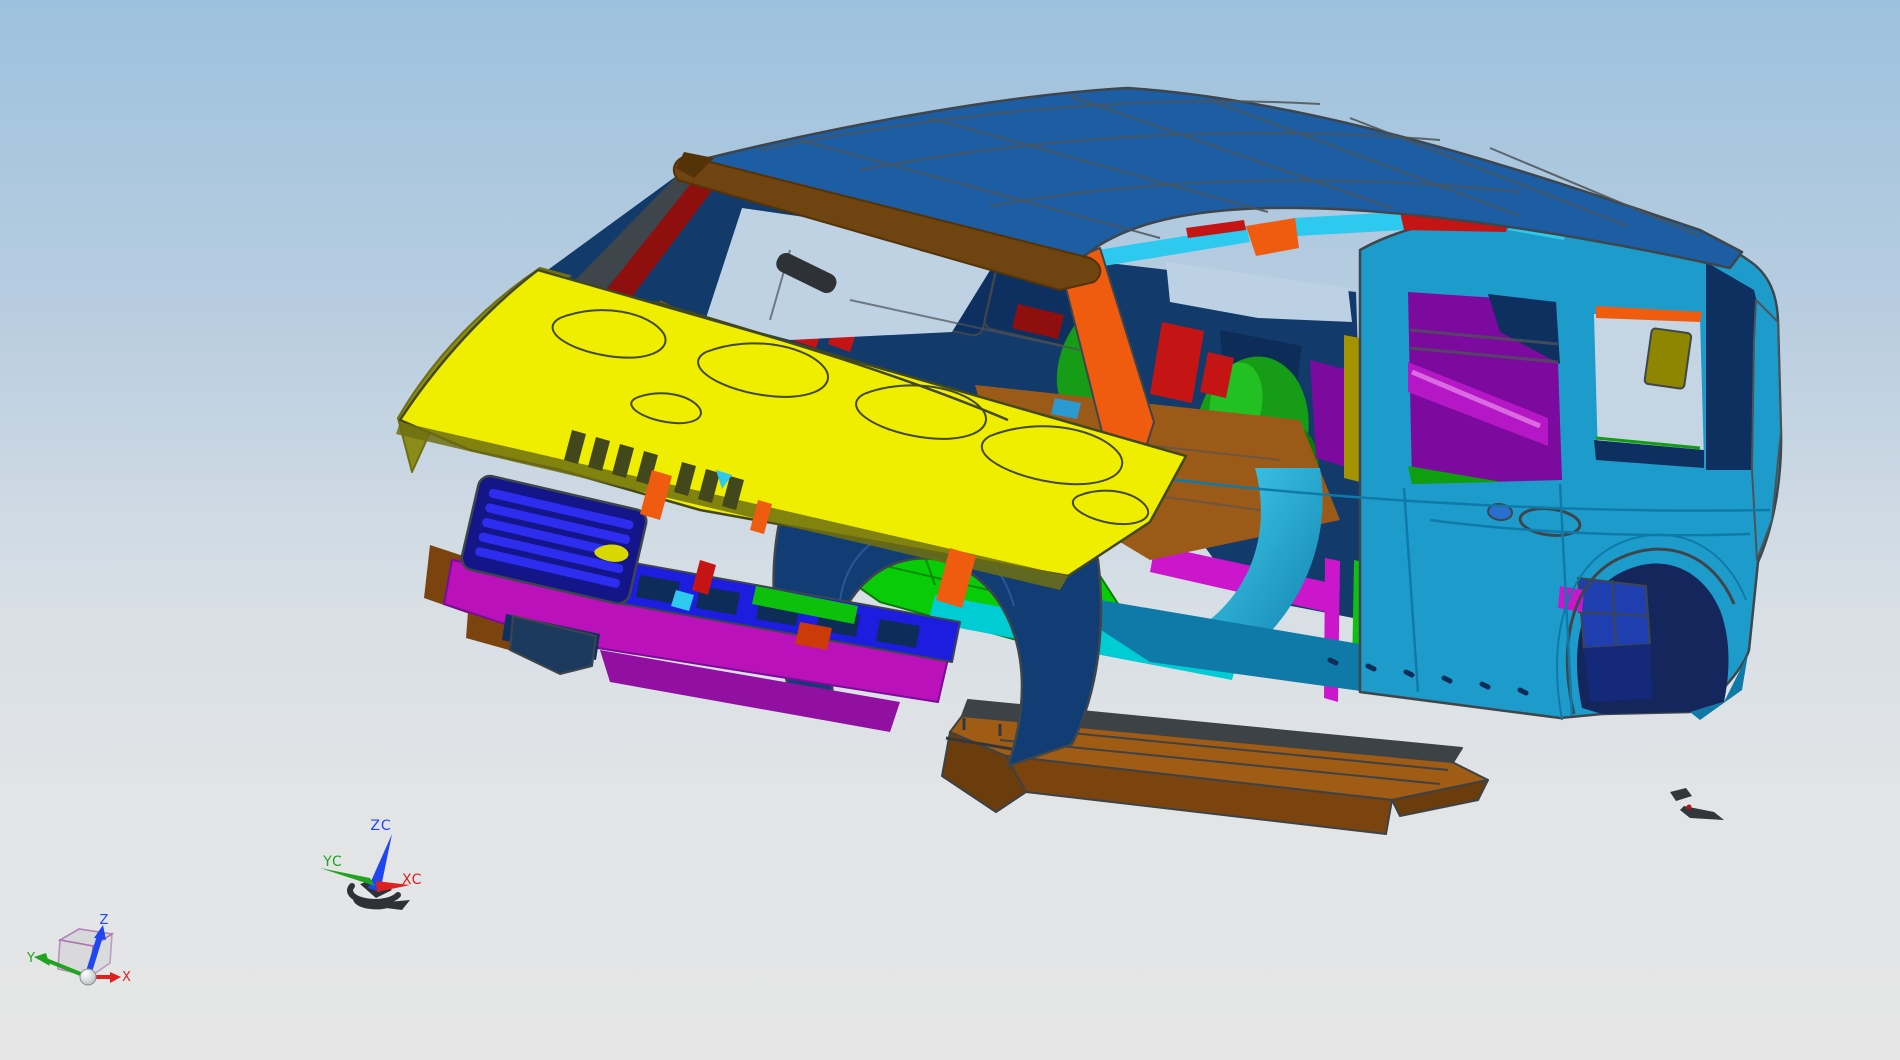 The image size is (1900, 1060). Describe the element at coordinates (1618, 673) in the screenshot. I see `arch-blue-box-lower` at that location.